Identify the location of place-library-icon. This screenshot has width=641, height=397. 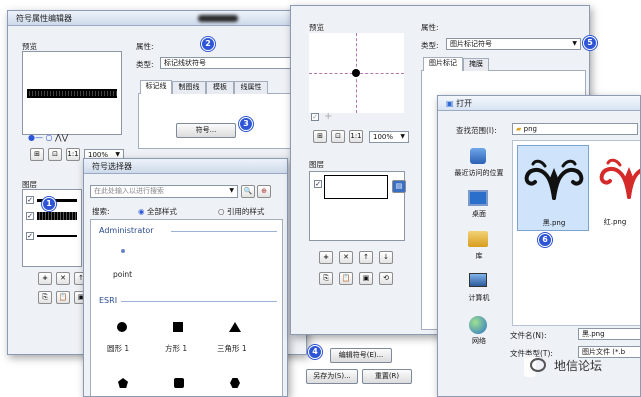
(478, 239).